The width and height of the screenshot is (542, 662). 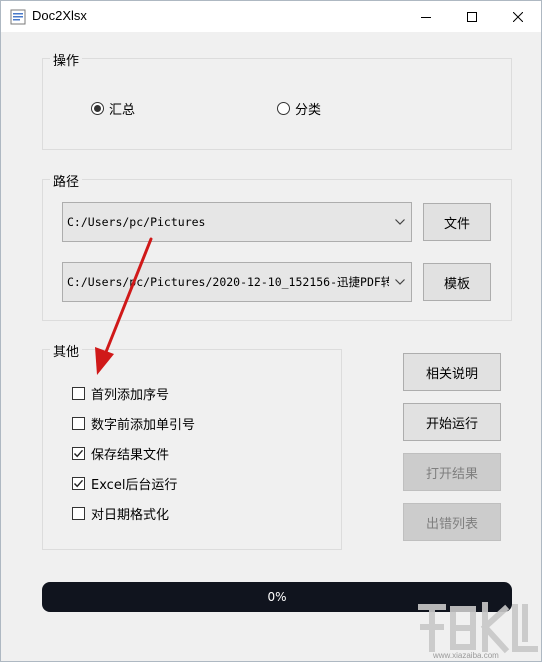 What do you see at coordinates (308, 110) in the screenshot?
I see `radio-category-label: 分类` at bounding box center [308, 110].